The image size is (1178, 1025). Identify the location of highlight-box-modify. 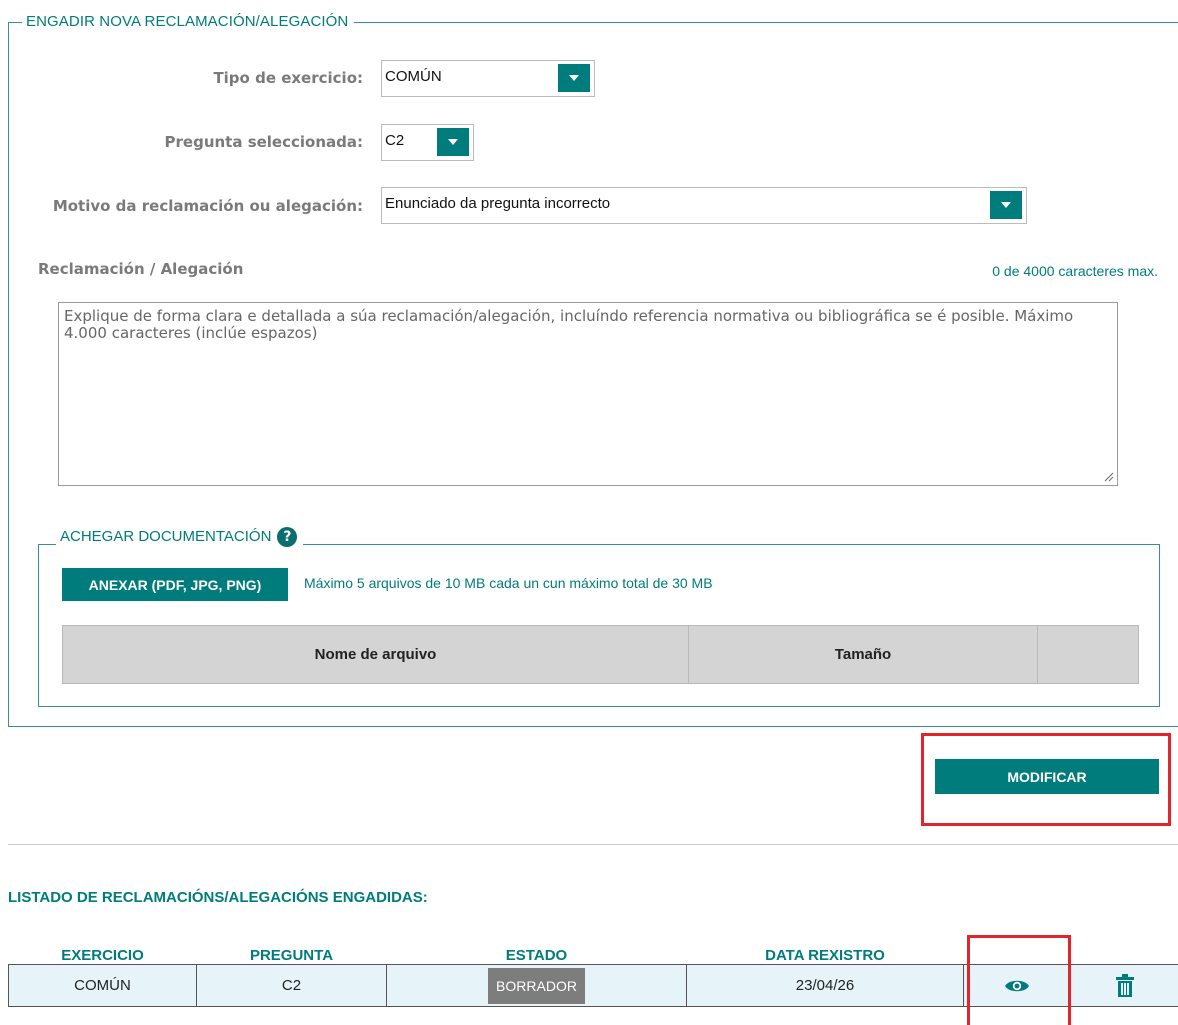
(1046, 779).